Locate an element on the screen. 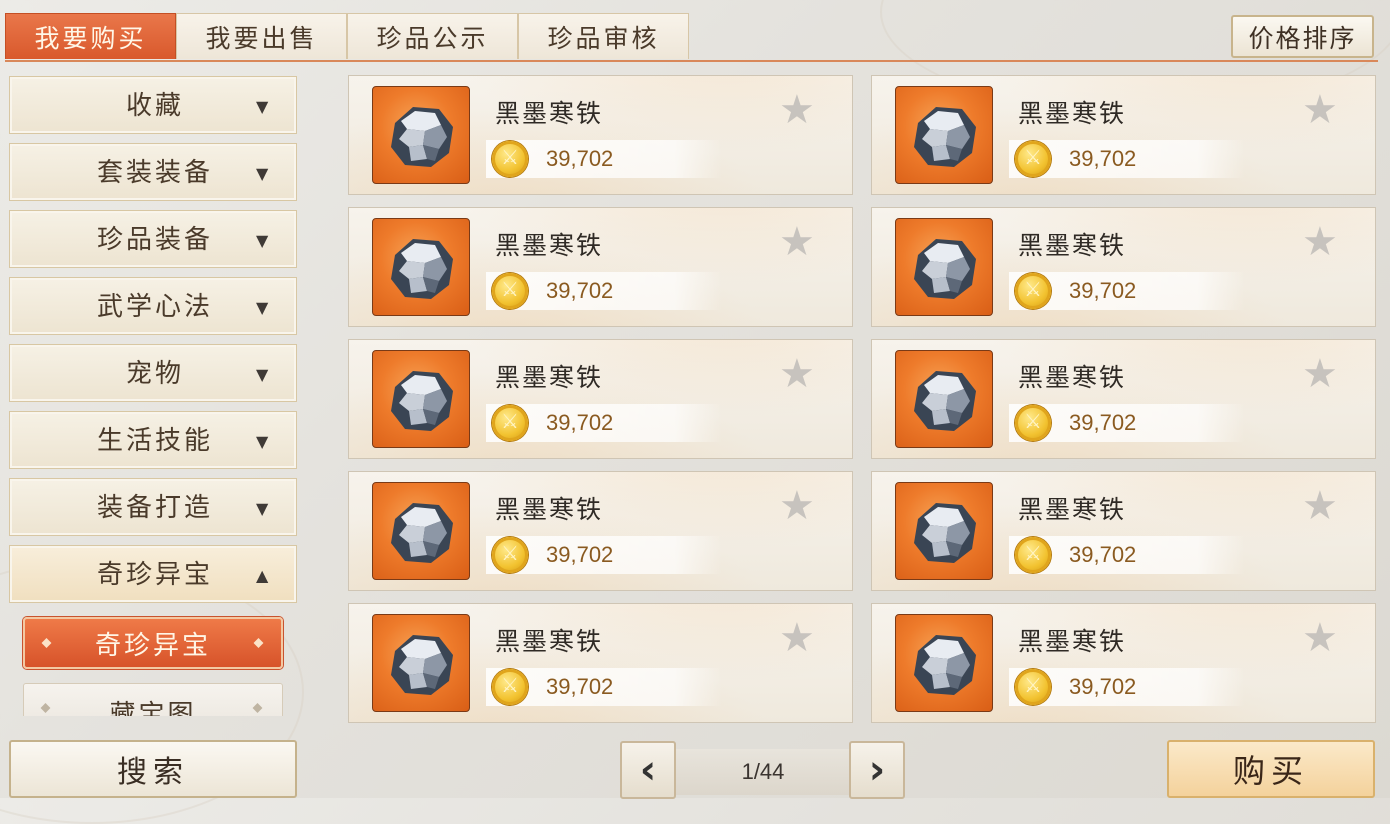  category-label: 装备打造 is located at coordinates (154, 508).